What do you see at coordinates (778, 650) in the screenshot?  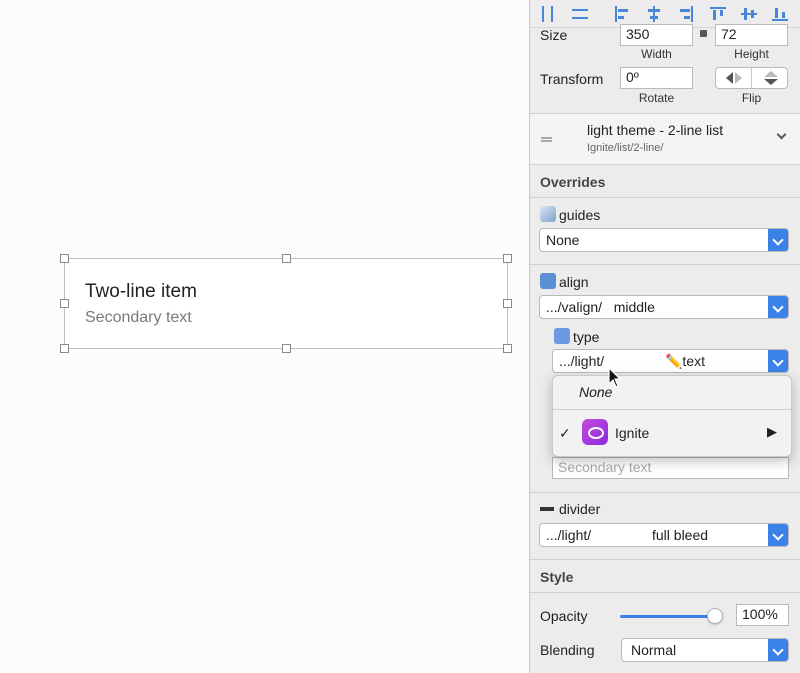 I see `up-down-chevron-icon` at bounding box center [778, 650].